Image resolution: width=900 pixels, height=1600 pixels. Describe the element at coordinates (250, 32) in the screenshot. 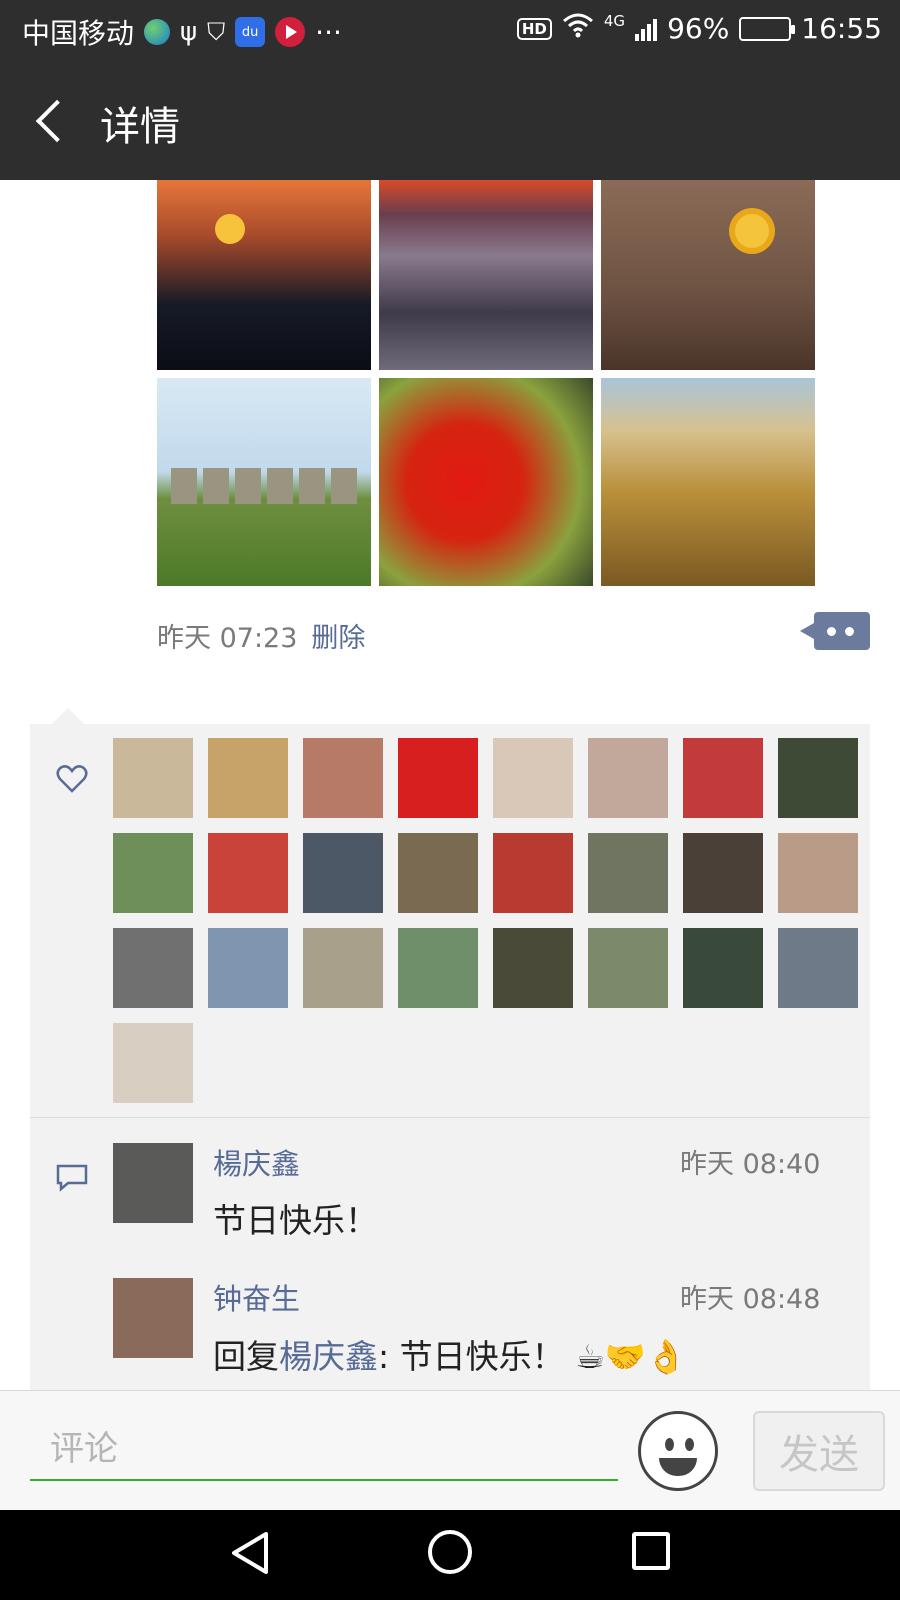

I see `baidu-icon: du` at that location.